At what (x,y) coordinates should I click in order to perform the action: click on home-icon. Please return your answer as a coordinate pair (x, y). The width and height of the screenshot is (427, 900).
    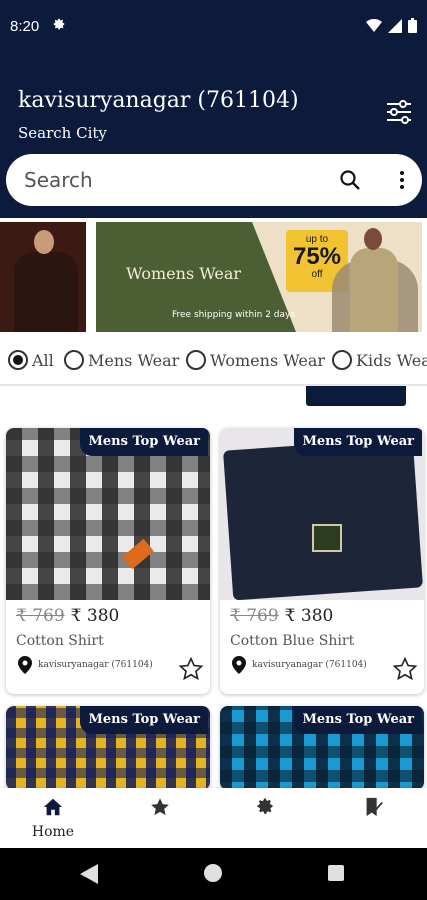
    Looking at the image, I should click on (53, 807).